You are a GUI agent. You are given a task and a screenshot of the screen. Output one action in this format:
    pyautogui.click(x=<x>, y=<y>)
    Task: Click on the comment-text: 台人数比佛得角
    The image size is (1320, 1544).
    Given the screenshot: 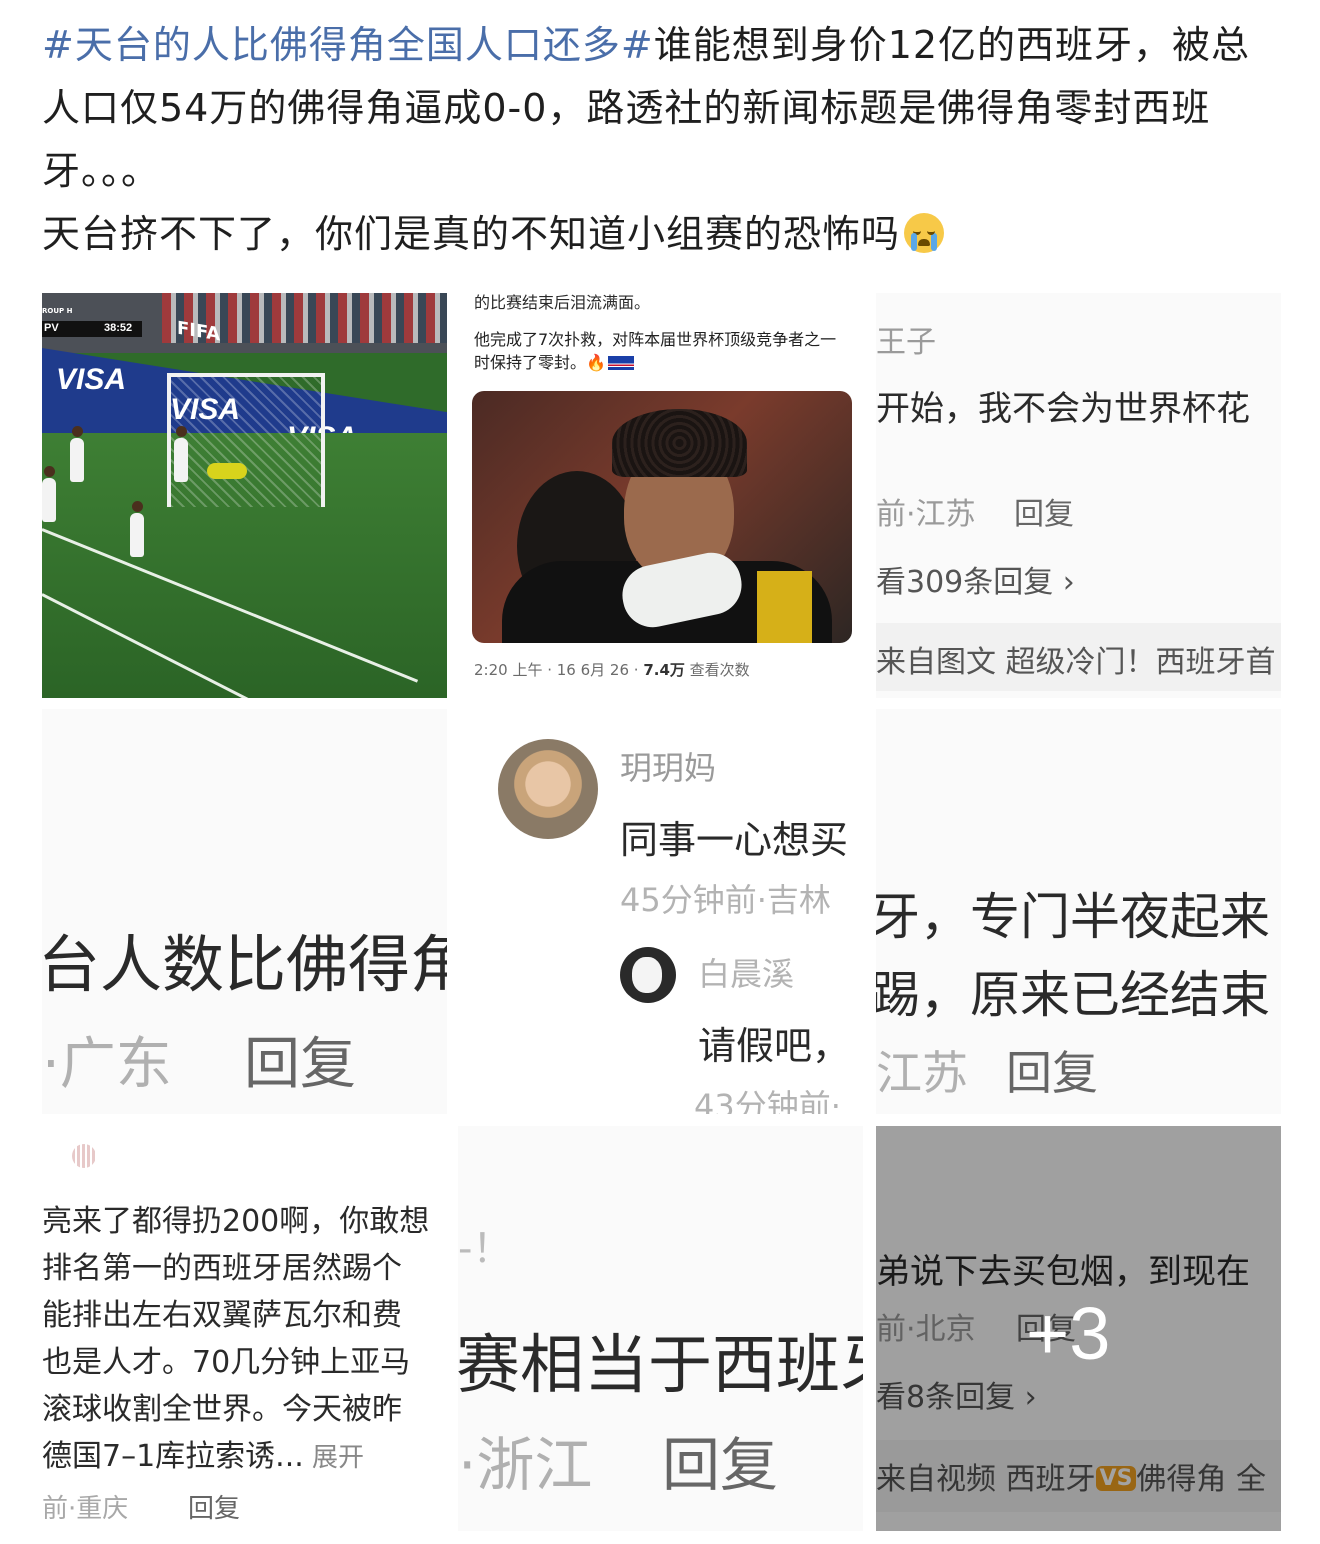 What is the action you would take?
    pyautogui.click(x=244, y=964)
    